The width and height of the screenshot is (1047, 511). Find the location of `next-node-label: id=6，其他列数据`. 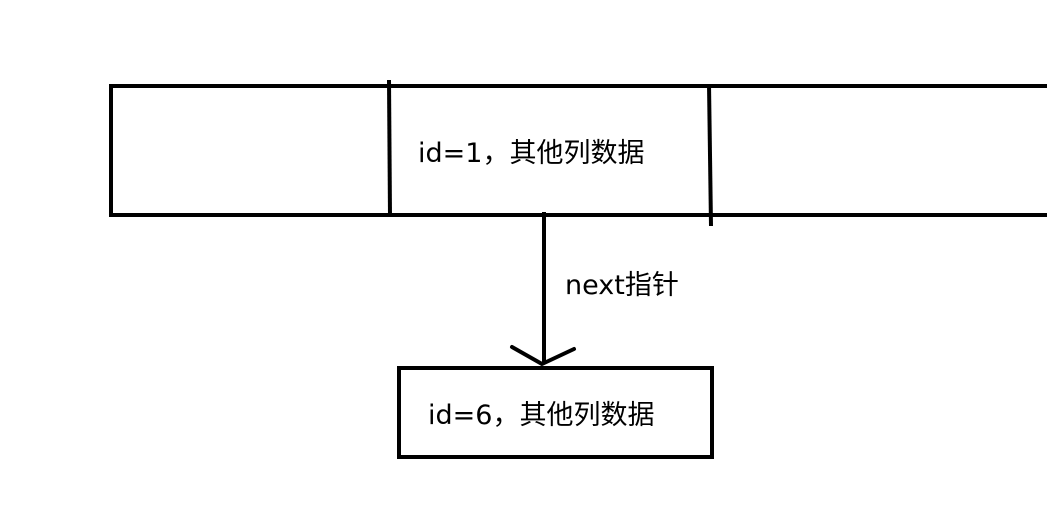

next-node-label: id=6，其他列数据 is located at coordinates (541, 415).